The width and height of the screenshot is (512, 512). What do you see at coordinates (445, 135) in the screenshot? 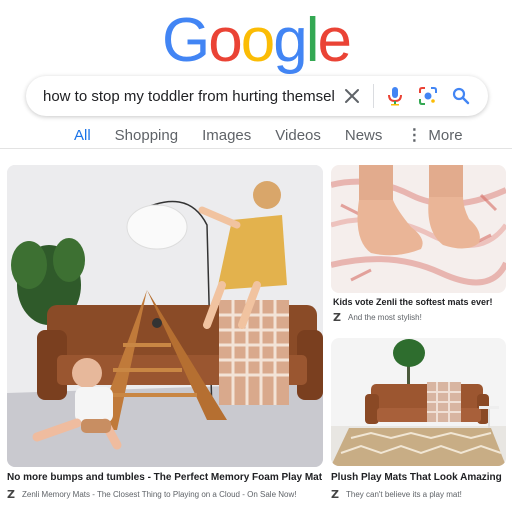
I see `tab-more-label: More` at bounding box center [445, 135].